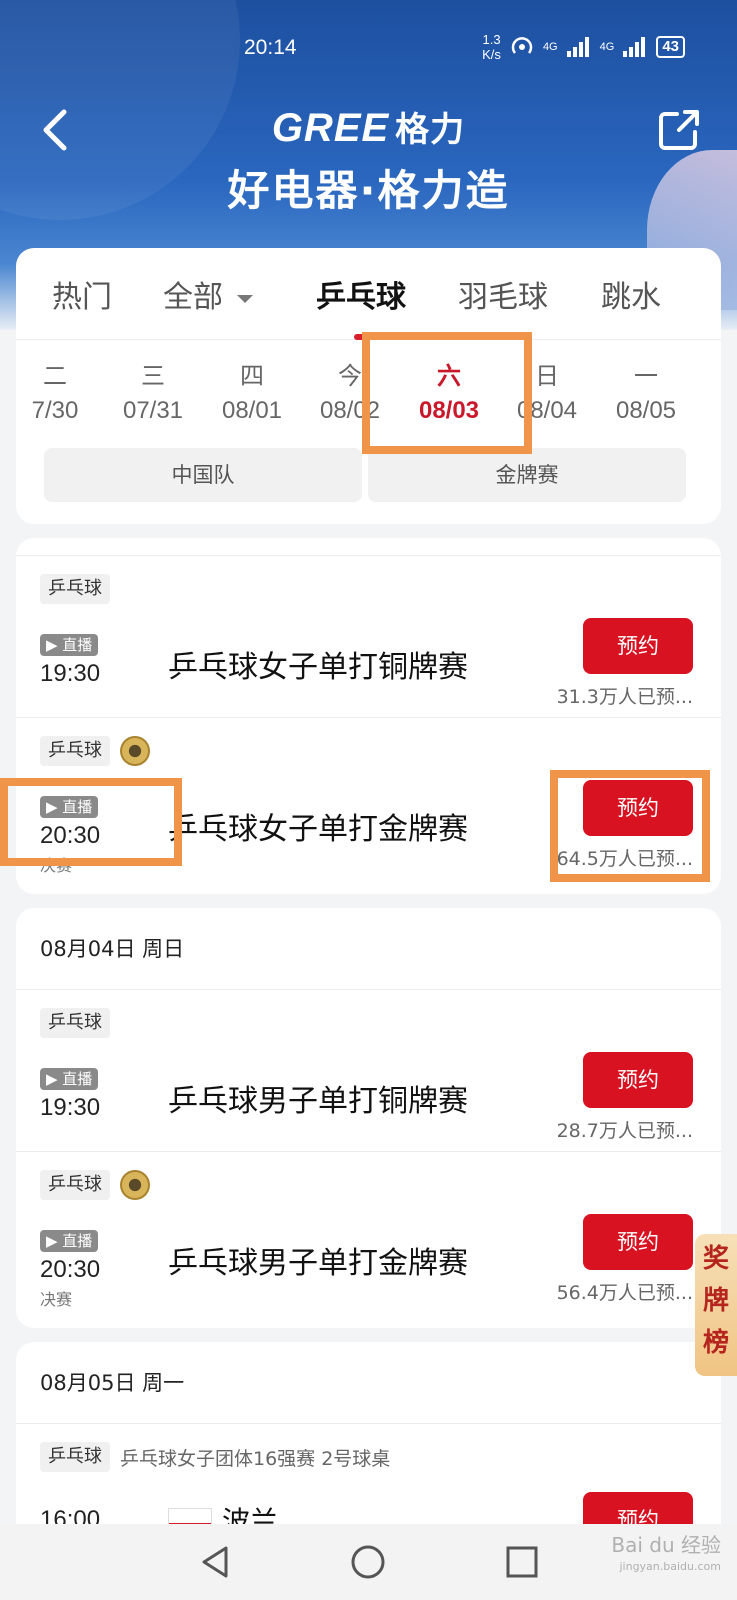 The image size is (737, 1600). I want to click on day-date: 7/30, so click(55, 410).